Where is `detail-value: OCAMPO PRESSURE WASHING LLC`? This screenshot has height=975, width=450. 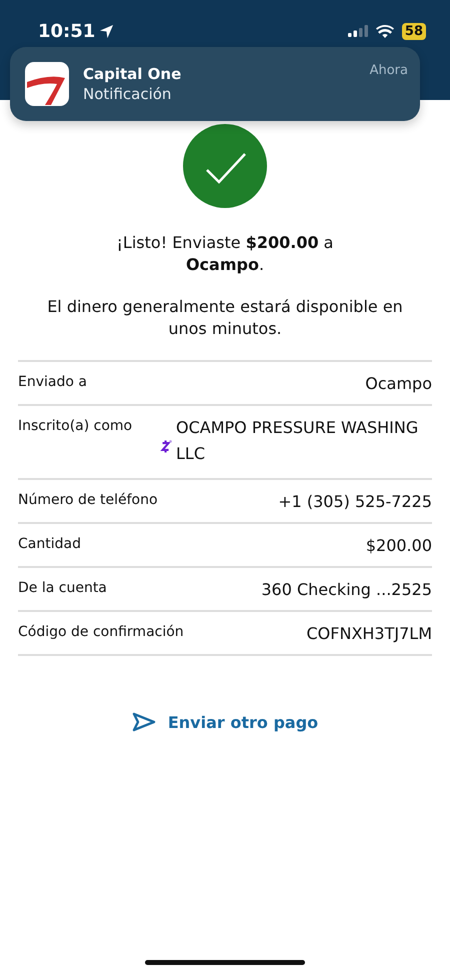 detail-value: OCAMPO PRESSURE WASHING LLC is located at coordinates (298, 441).